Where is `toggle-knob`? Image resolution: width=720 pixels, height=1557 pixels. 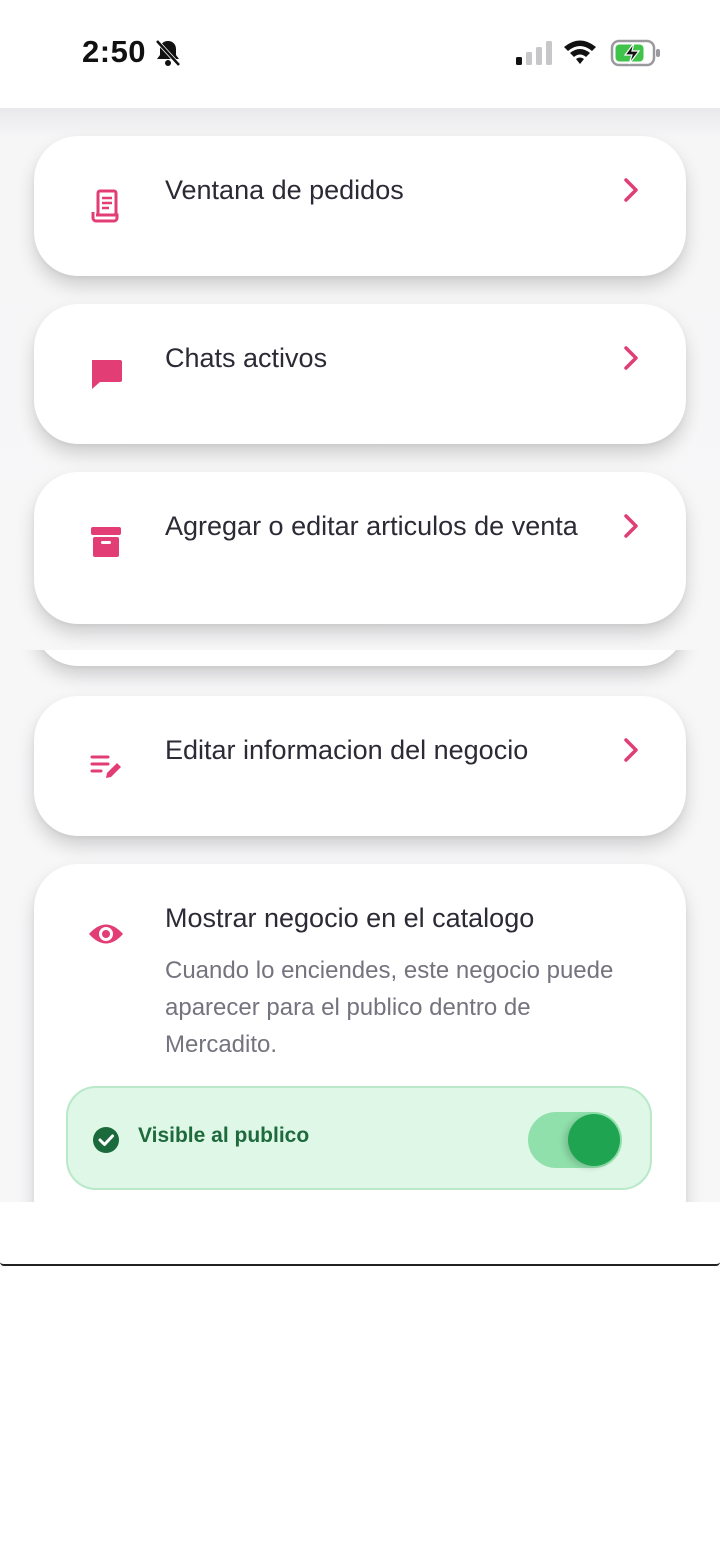 toggle-knob is located at coordinates (594, 1140).